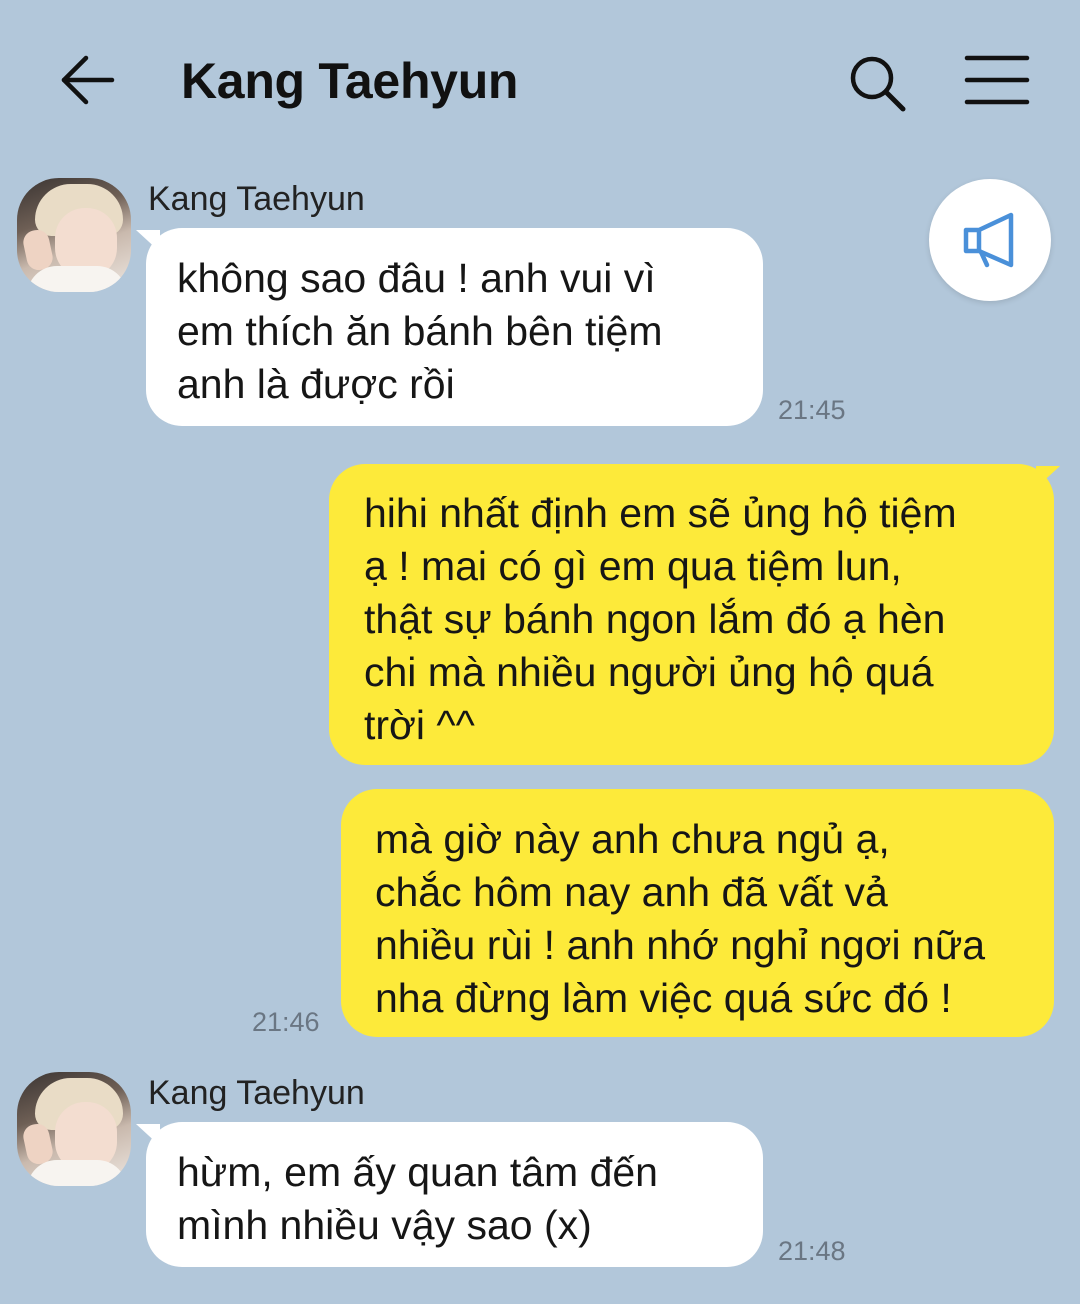 The image size is (1080, 1304). What do you see at coordinates (655, 619) in the screenshot?
I see `message-line: thật sự bánh ngon lắm đó ạ hèn` at bounding box center [655, 619].